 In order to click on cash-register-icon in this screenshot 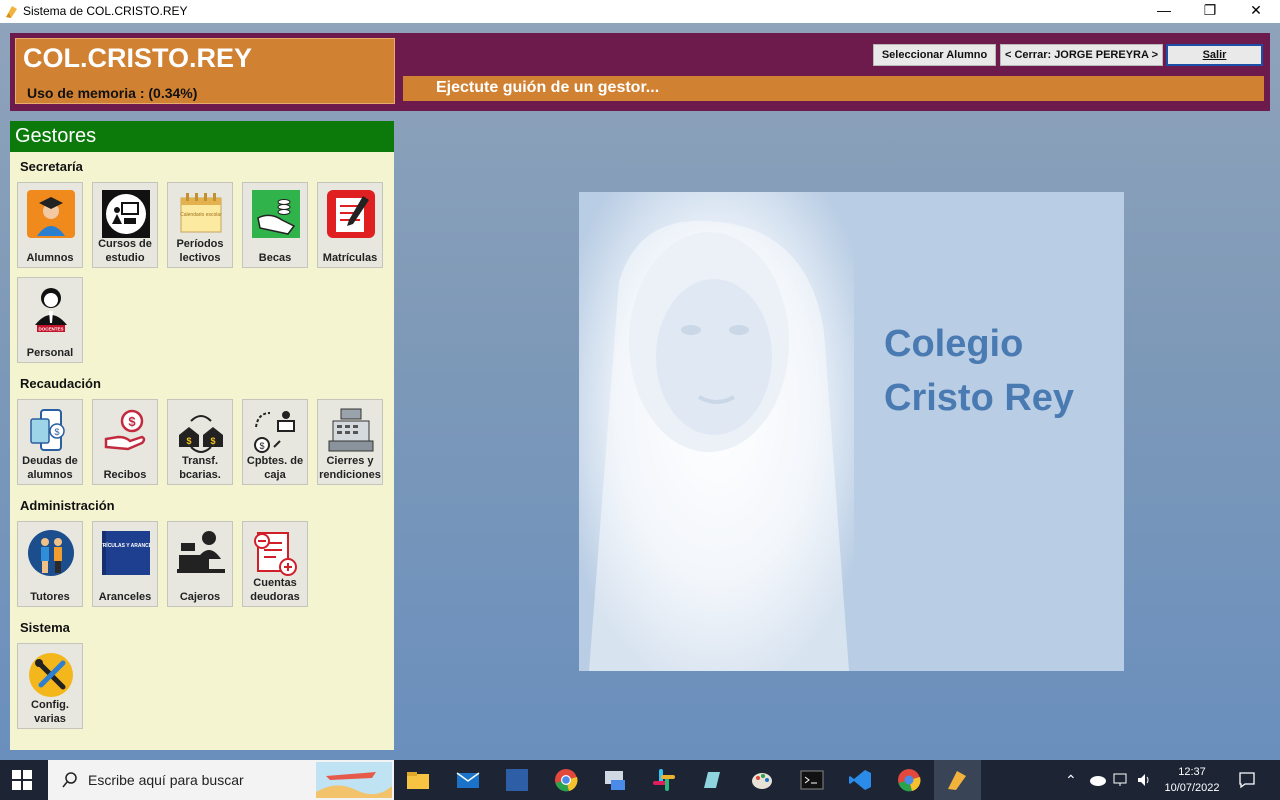, I will do `click(351, 430)`.